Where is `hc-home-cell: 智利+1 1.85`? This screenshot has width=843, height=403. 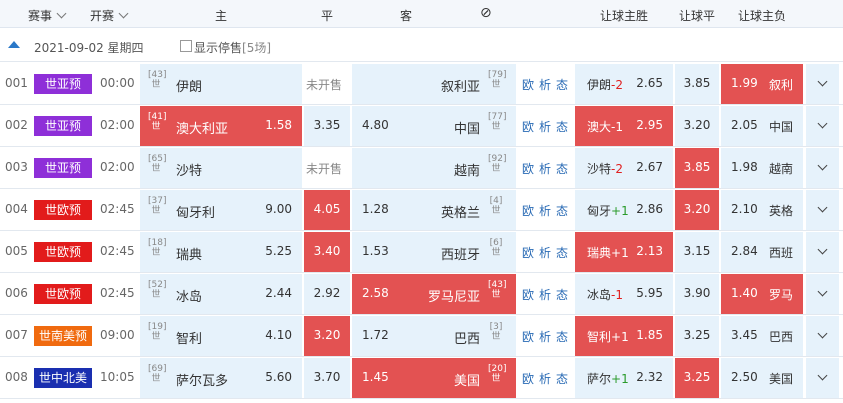 hc-home-cell: 智利+1 1.85 is located at coordinates (624, 336).